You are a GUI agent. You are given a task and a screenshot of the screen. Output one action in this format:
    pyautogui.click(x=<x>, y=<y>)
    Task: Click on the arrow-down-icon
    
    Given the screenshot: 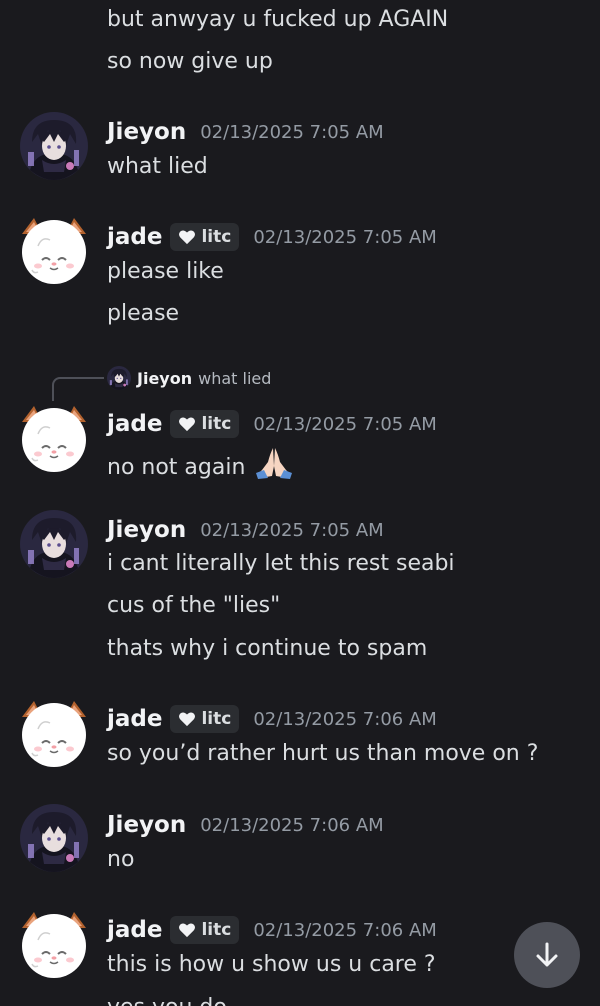 What is the action you would take?
    pyautogui.click(x=547, y=954)
    